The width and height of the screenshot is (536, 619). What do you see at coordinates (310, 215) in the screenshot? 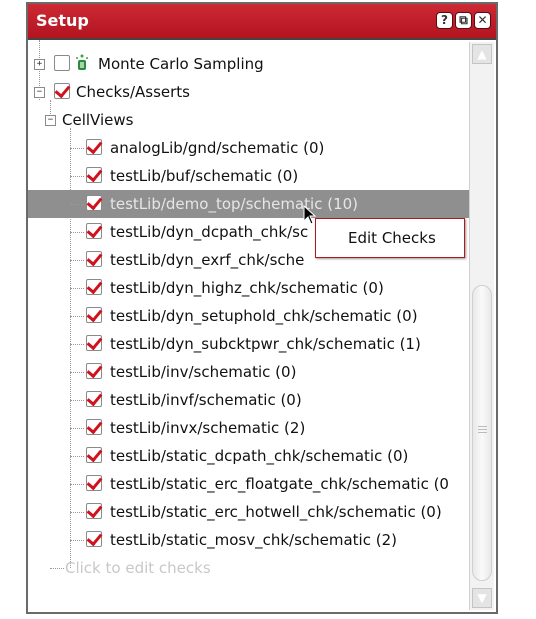
I see `mouse-cursor-icon` at bounding box center [310, 215].